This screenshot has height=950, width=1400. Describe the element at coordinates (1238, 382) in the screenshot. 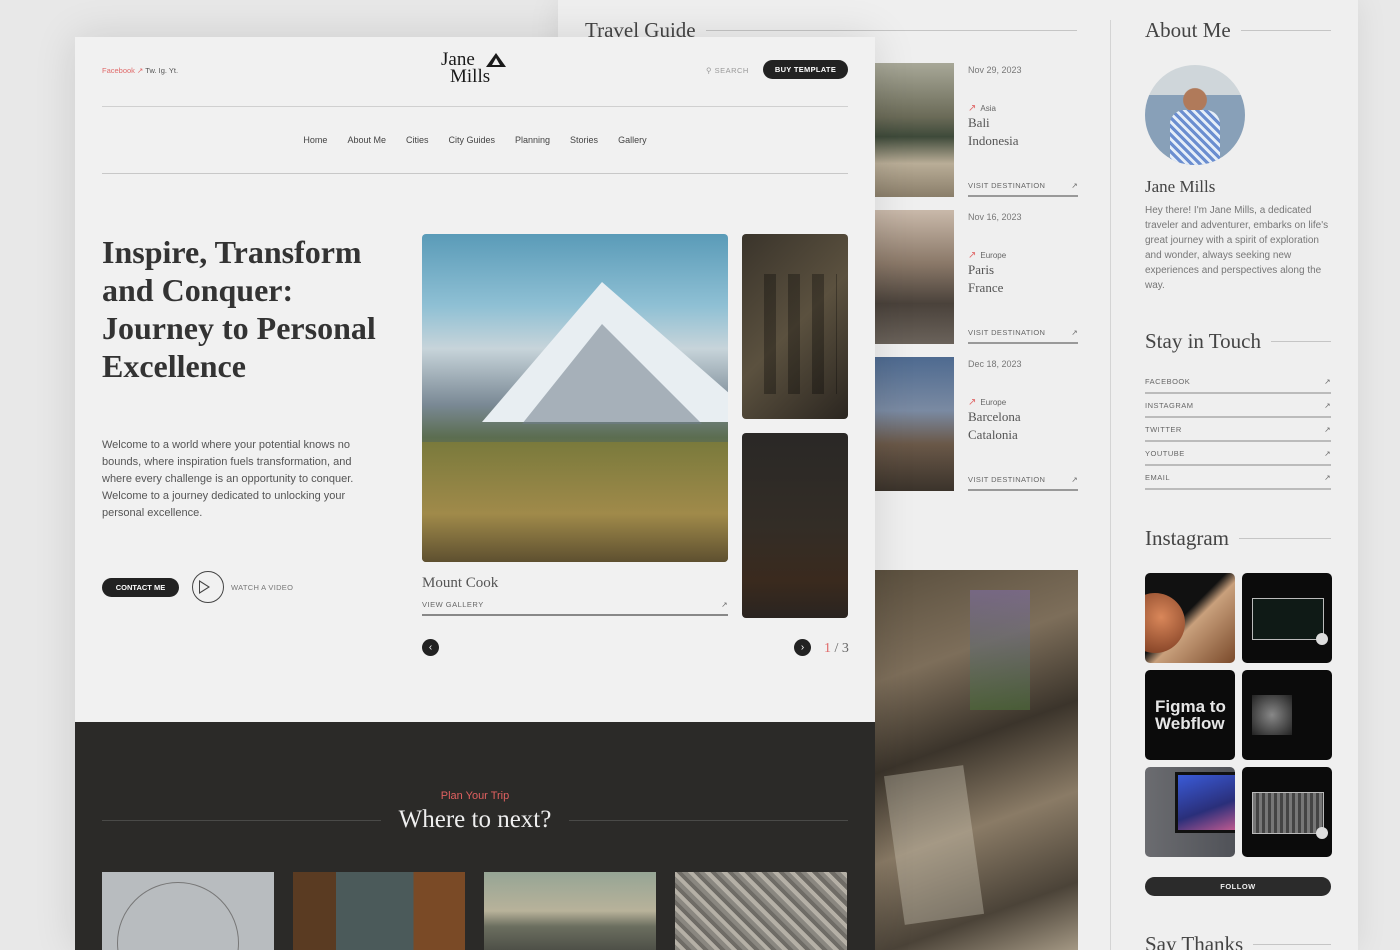

I see `social-link-facebook: FACEBOOK ↗` at that location.